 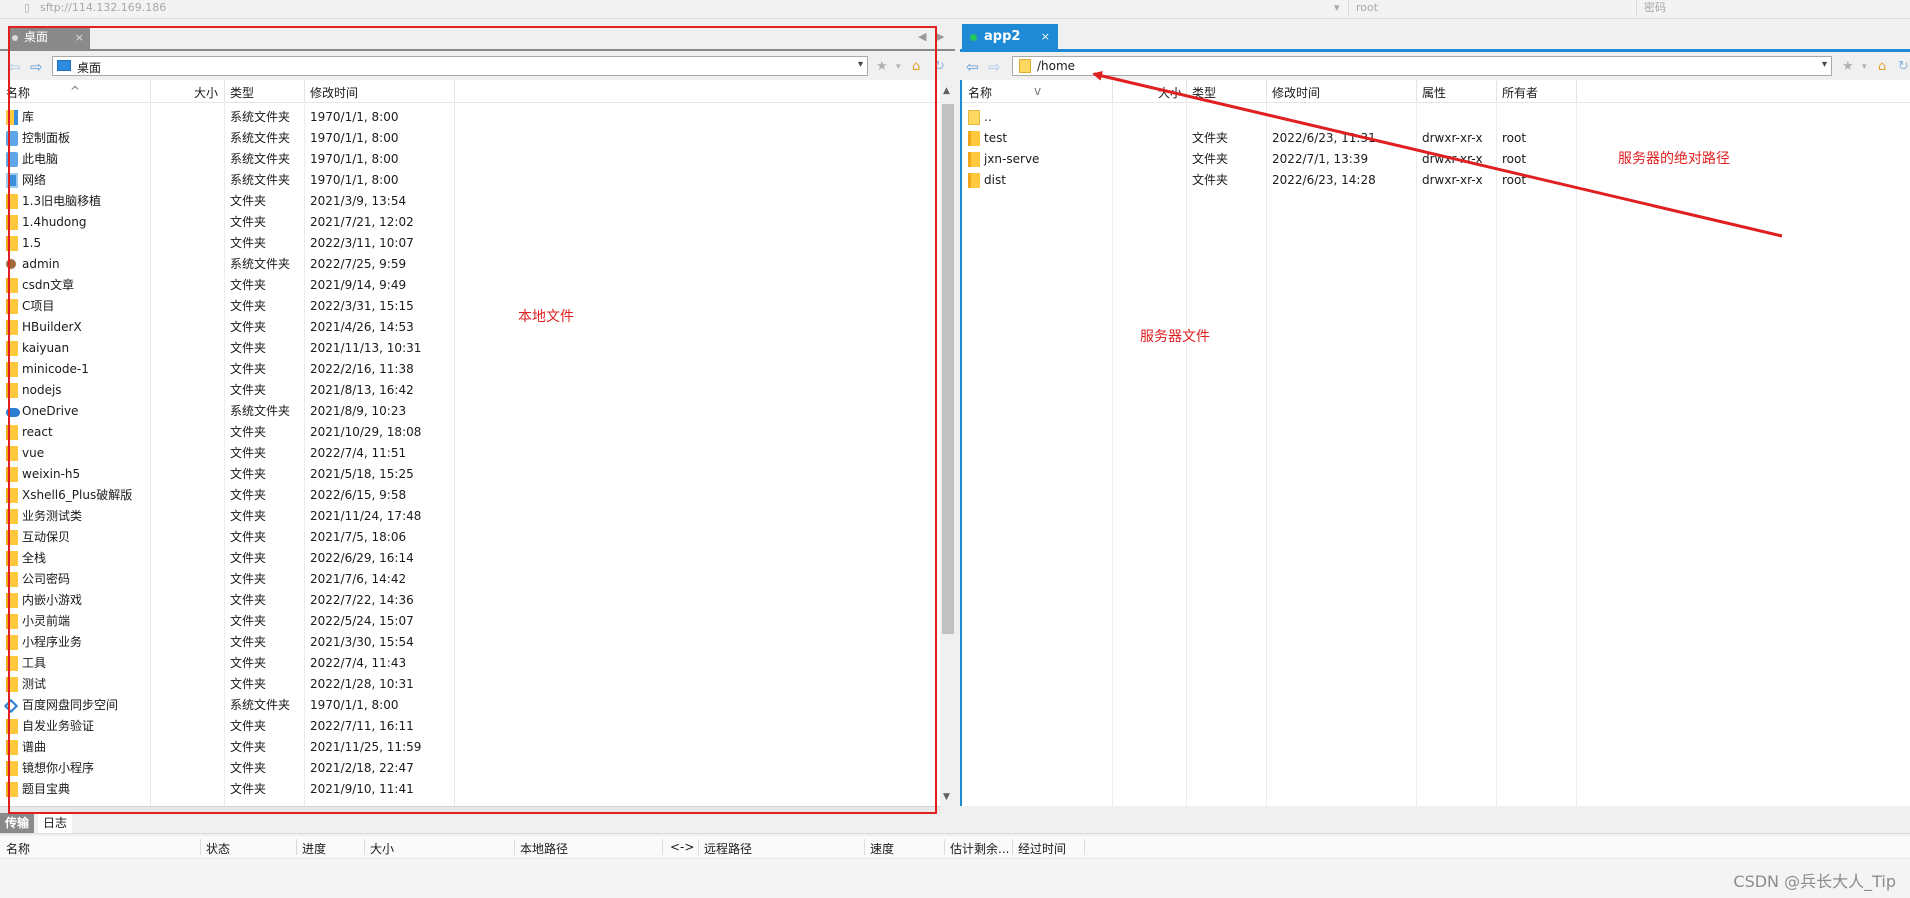 What do you see at coordinates (1437, 154) in the screenshot?
I see `annotation-arrow` at bounding box center [1437, 154].